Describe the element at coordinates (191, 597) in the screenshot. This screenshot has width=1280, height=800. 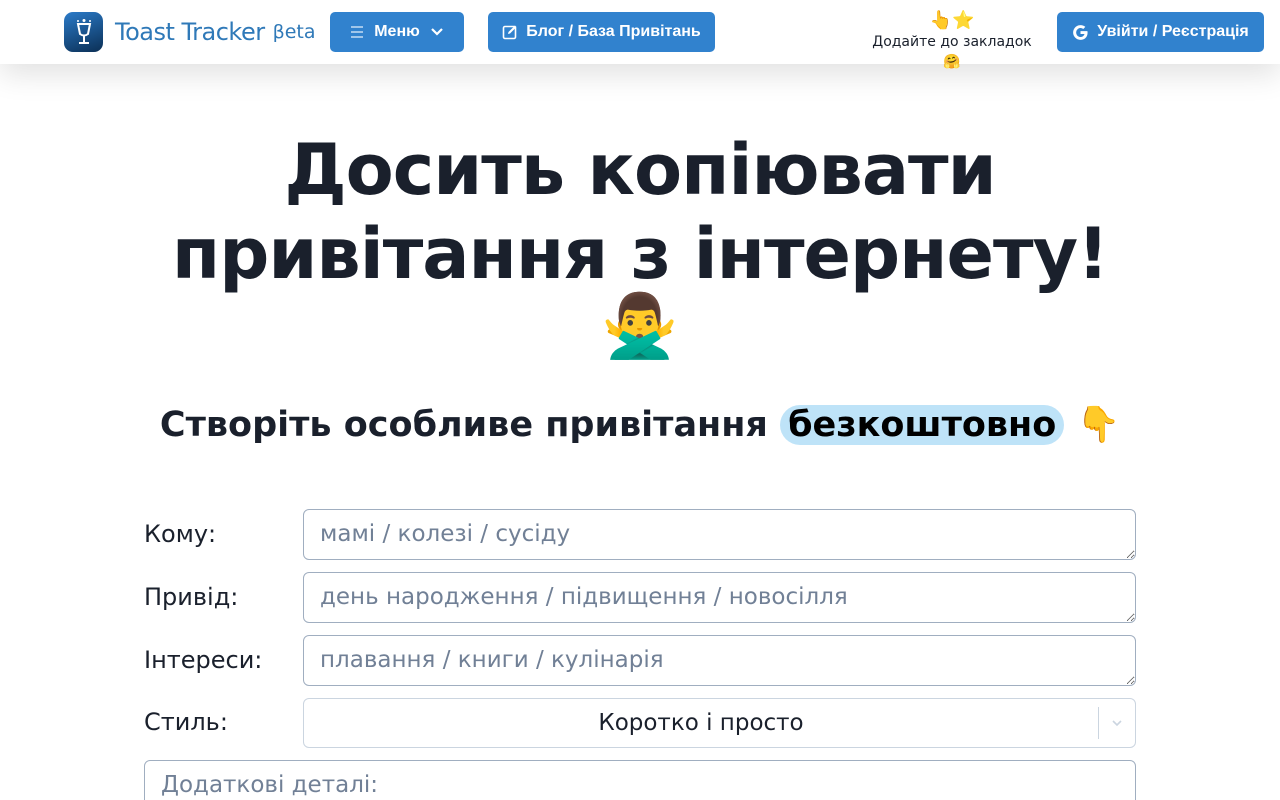
I see `reason-label: Привід:` at that location.